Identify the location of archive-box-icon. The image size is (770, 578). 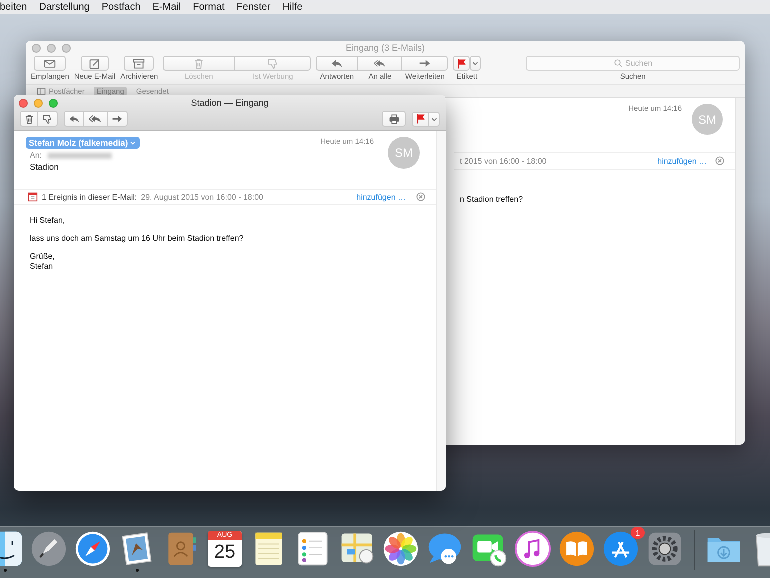
(139, 64).